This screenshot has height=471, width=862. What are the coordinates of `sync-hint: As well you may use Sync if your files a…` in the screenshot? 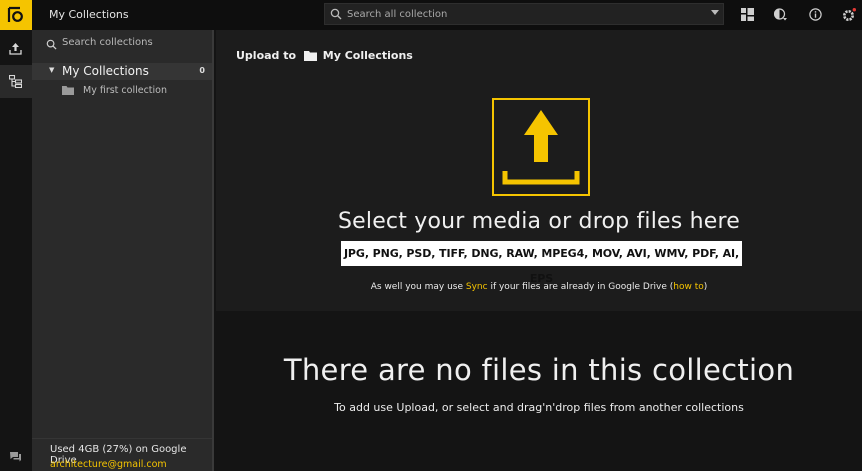 It's located at (539, 287).